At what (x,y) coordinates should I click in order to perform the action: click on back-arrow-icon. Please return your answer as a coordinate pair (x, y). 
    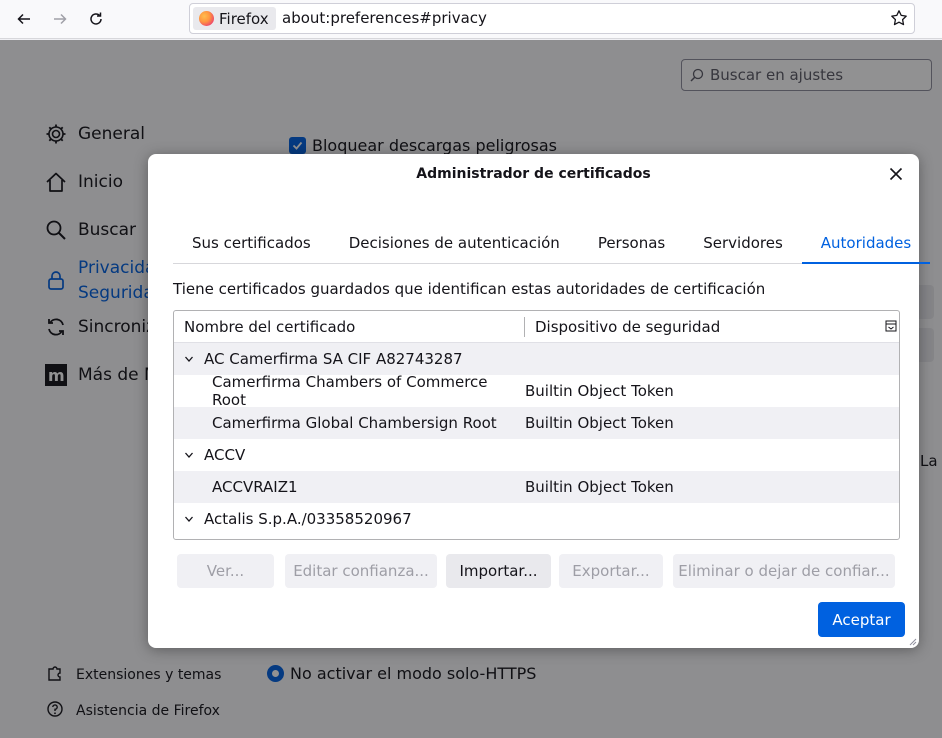
    Looking at the image, I should click on (23, 19).